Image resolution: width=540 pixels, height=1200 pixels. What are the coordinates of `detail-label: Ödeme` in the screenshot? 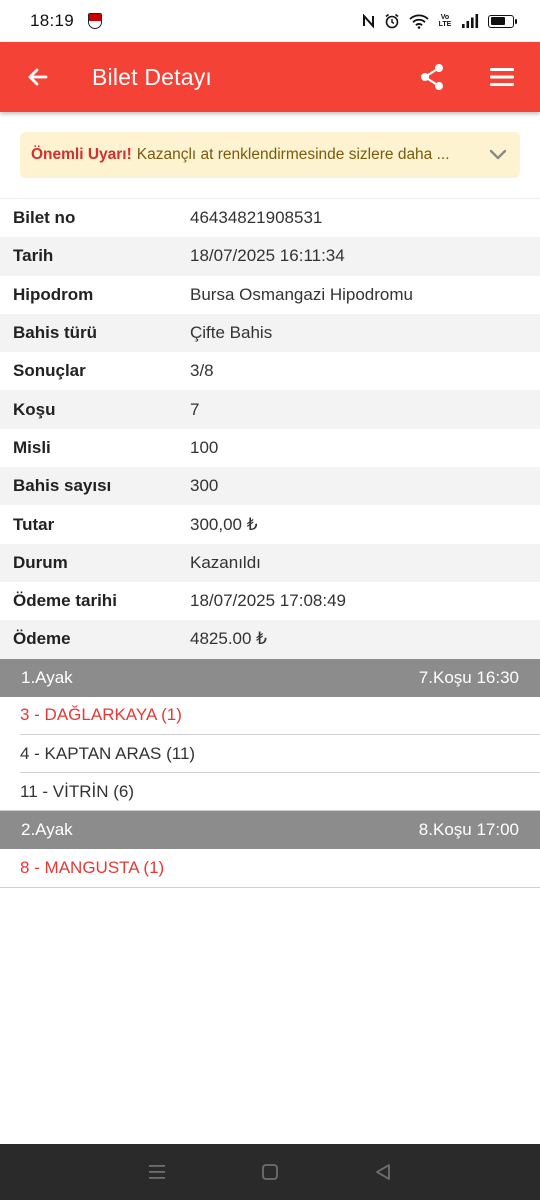 It's located at (42, 639).